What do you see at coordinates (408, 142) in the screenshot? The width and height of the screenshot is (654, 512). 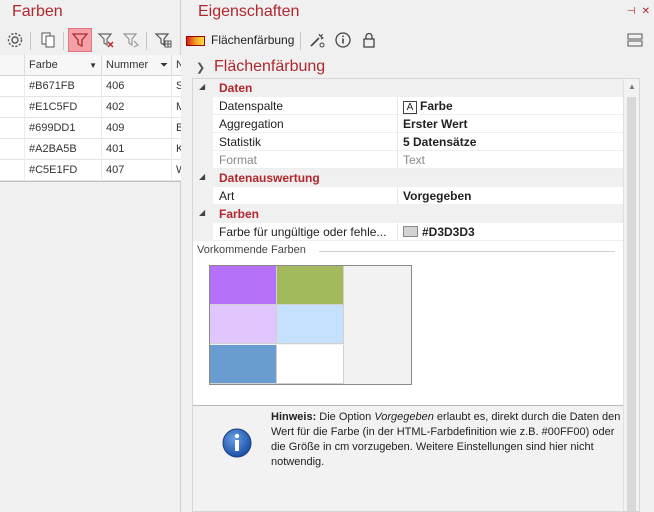 I see `prop-statistik: Statistik 5 Datensätze` at bounding box center [408, 142].